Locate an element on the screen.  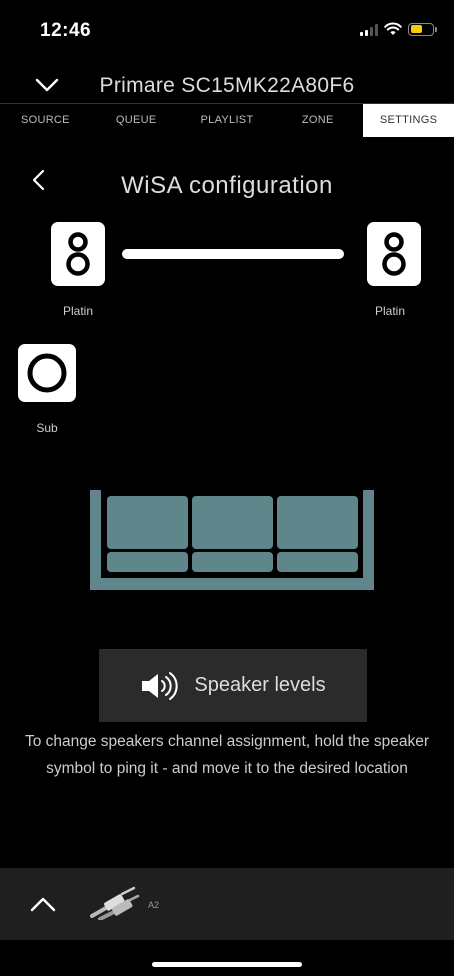
tab-settings: SETTINGS is located at coordinates (408, 120).